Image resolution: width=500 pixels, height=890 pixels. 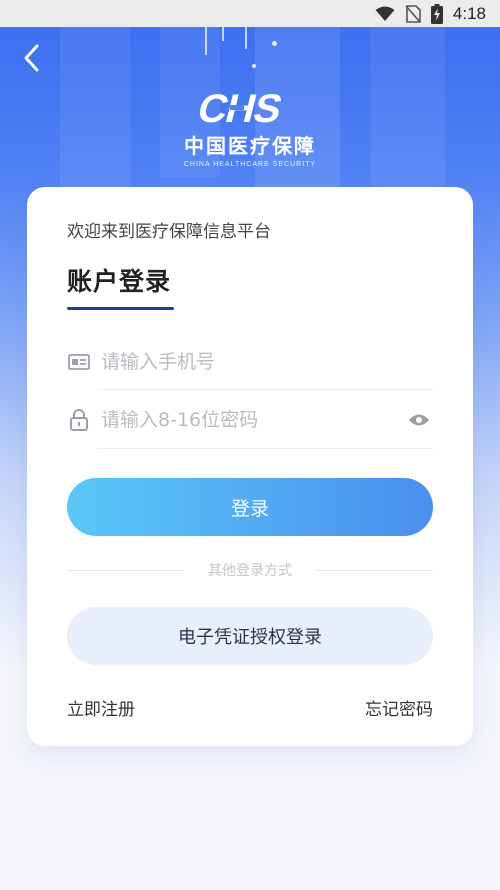 I want to click on status-bar: 4:18, so click(x=250, y=13).